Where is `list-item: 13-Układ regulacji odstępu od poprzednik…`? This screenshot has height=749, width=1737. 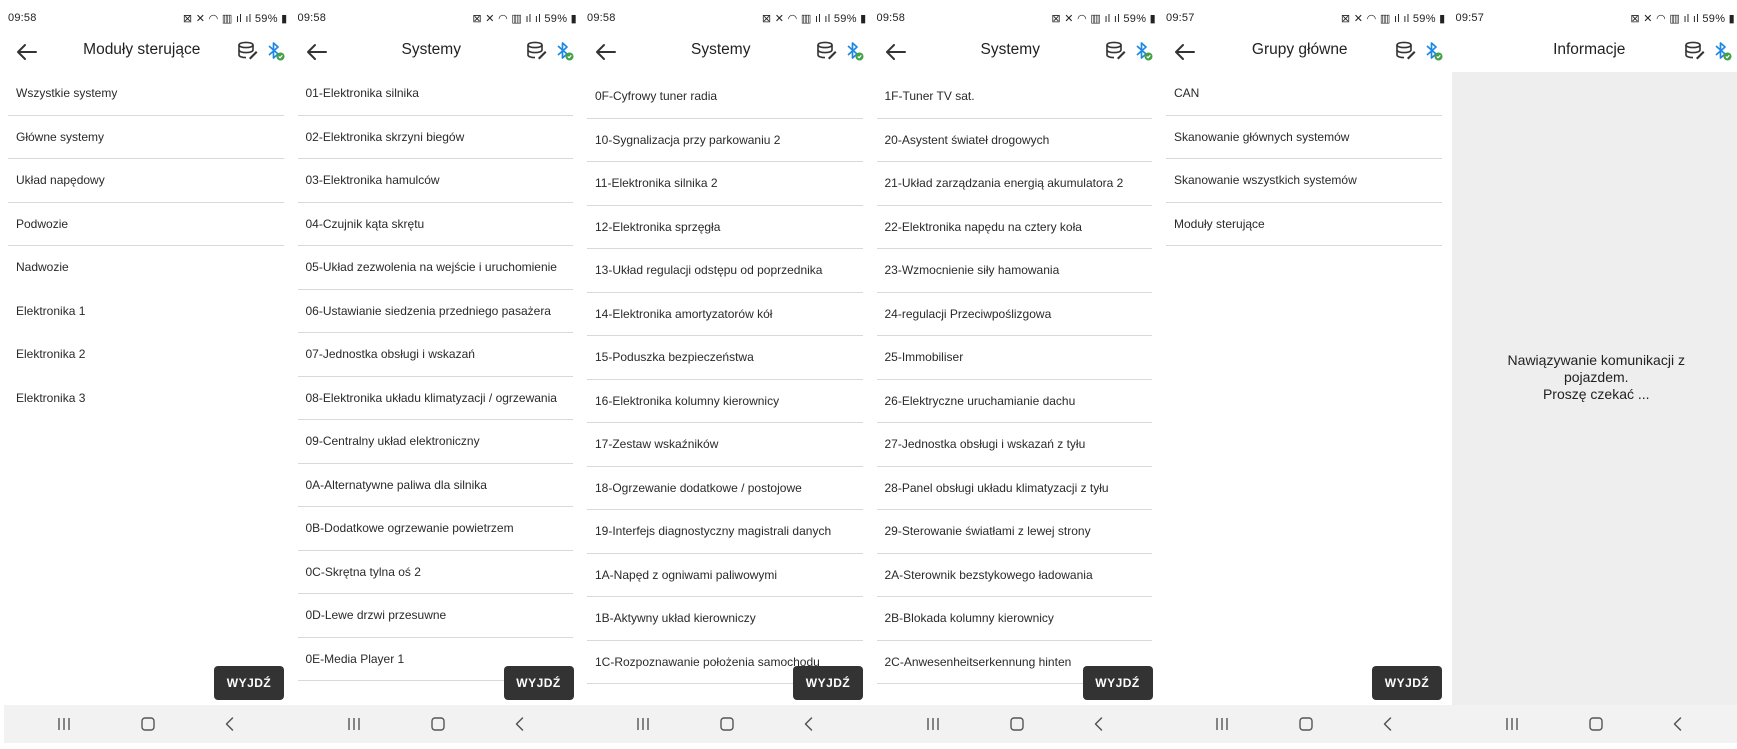
list-item: 13-Układ regulacji odstępu od poprzednik… is located at coordinates (725, 271).